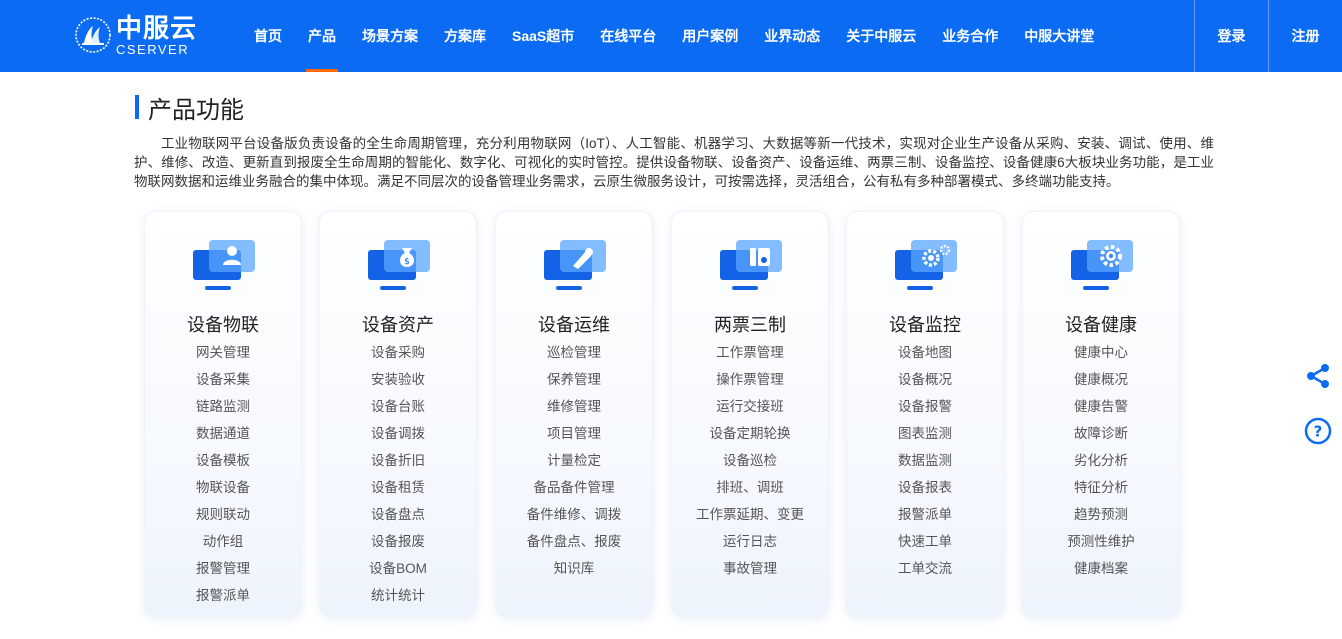  What do you see at coordinates (628, 36) in the screenshot?
I see `nav-item-online-platform: 在线平台` at bounding box center [628, 36].